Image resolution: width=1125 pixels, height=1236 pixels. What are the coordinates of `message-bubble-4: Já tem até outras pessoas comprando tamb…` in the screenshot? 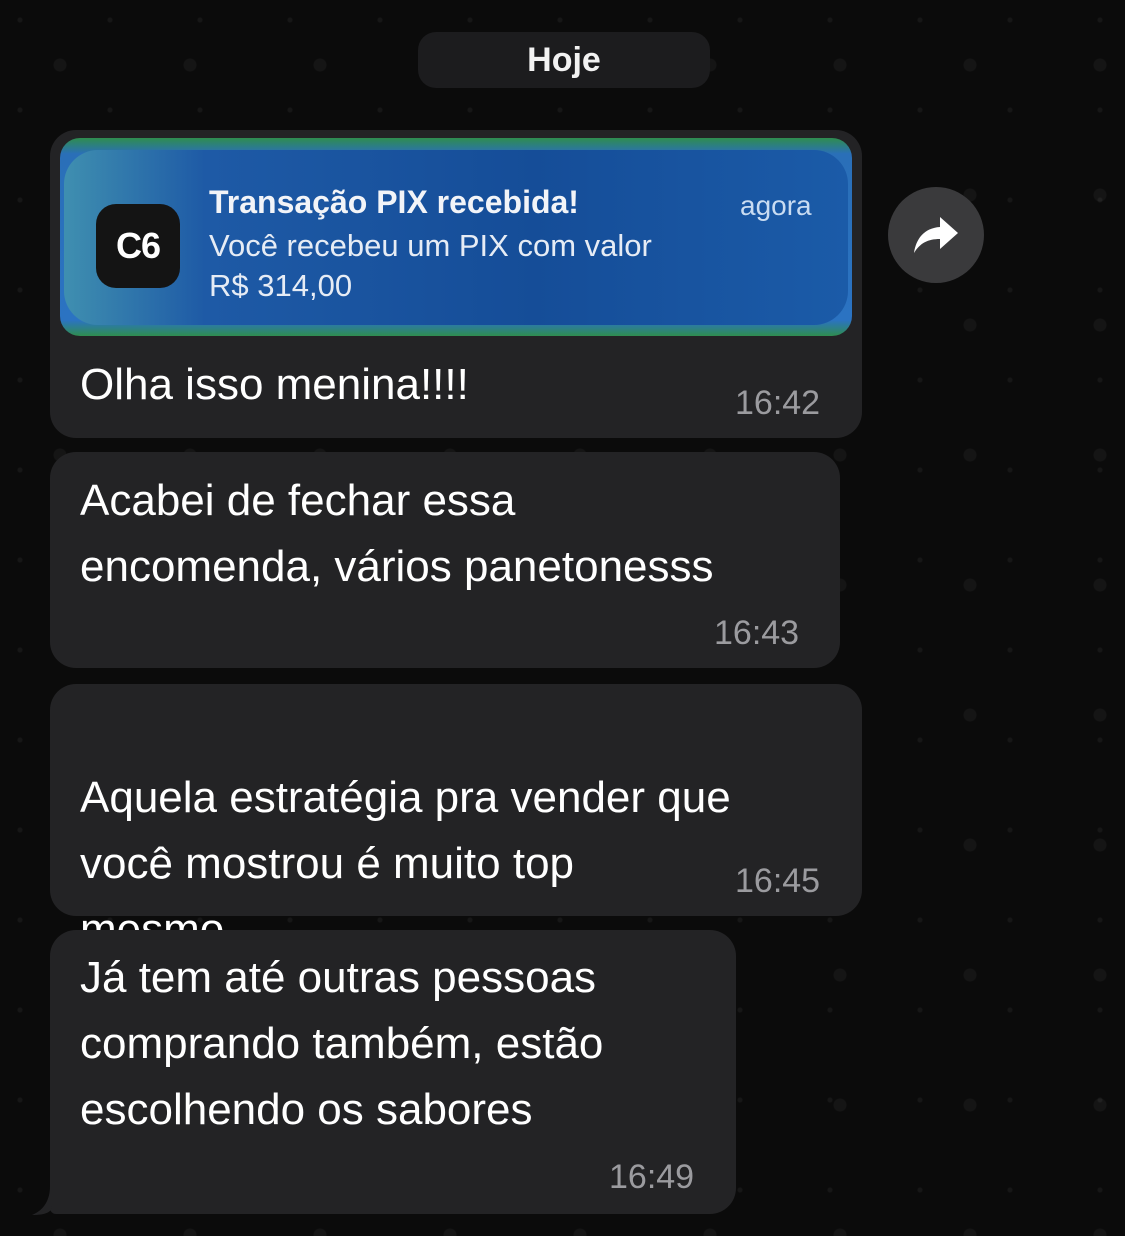 It's located at (393, 1072).